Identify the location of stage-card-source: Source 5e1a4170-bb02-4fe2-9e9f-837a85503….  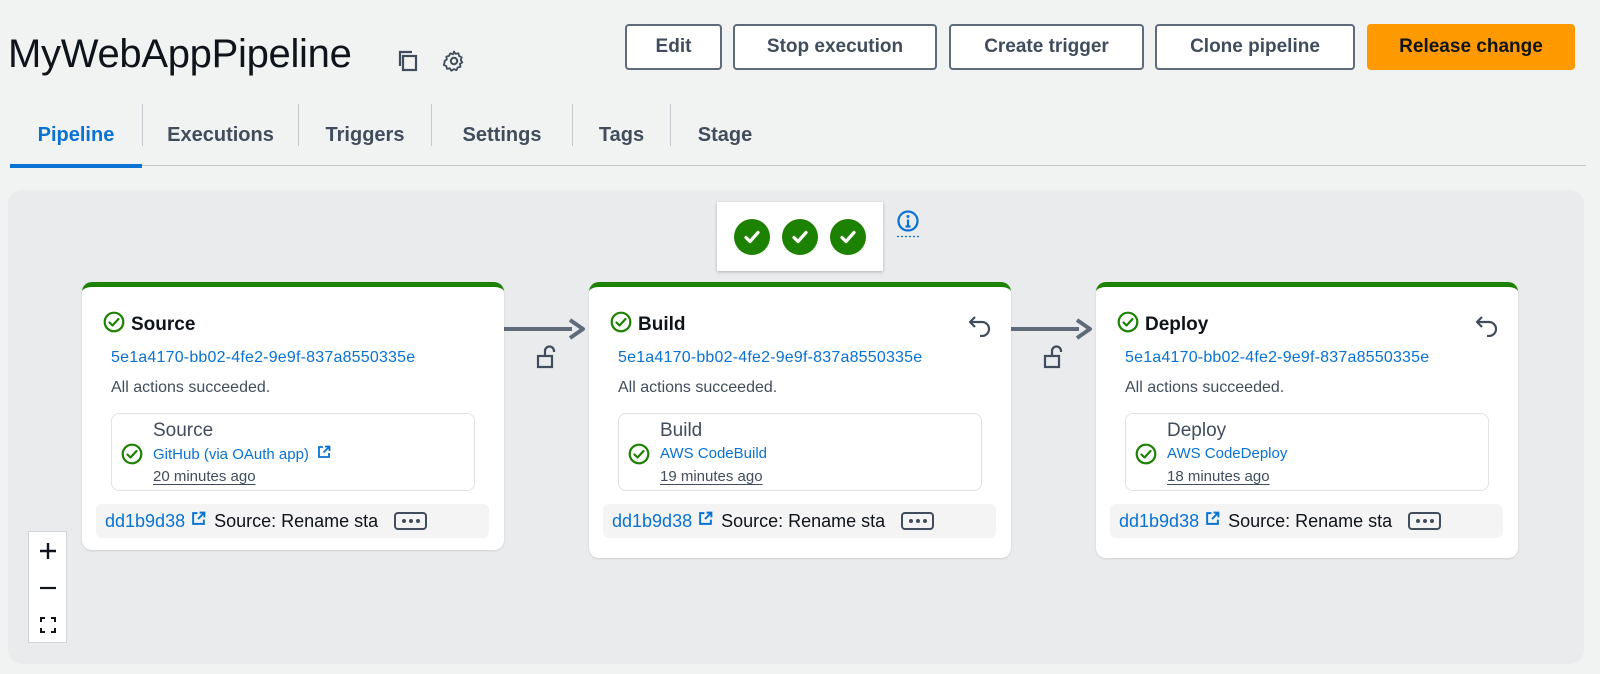
(293, 416).